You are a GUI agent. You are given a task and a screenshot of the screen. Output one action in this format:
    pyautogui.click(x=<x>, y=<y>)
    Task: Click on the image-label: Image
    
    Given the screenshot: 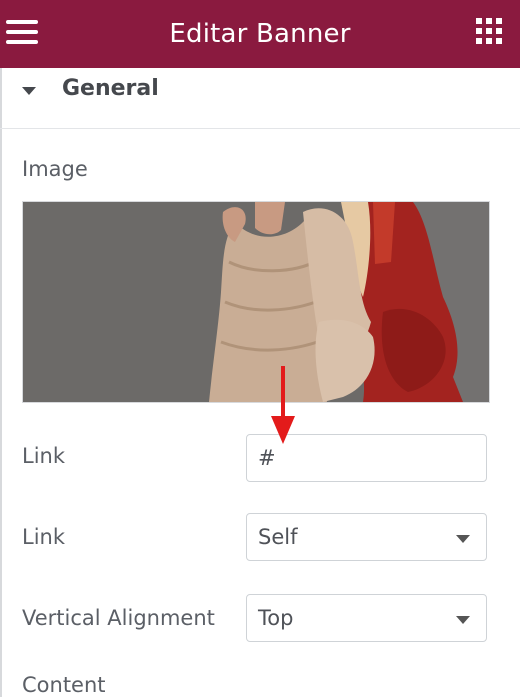 What is the action you would take?
    pyautogui.click(x=55, y=169)
    